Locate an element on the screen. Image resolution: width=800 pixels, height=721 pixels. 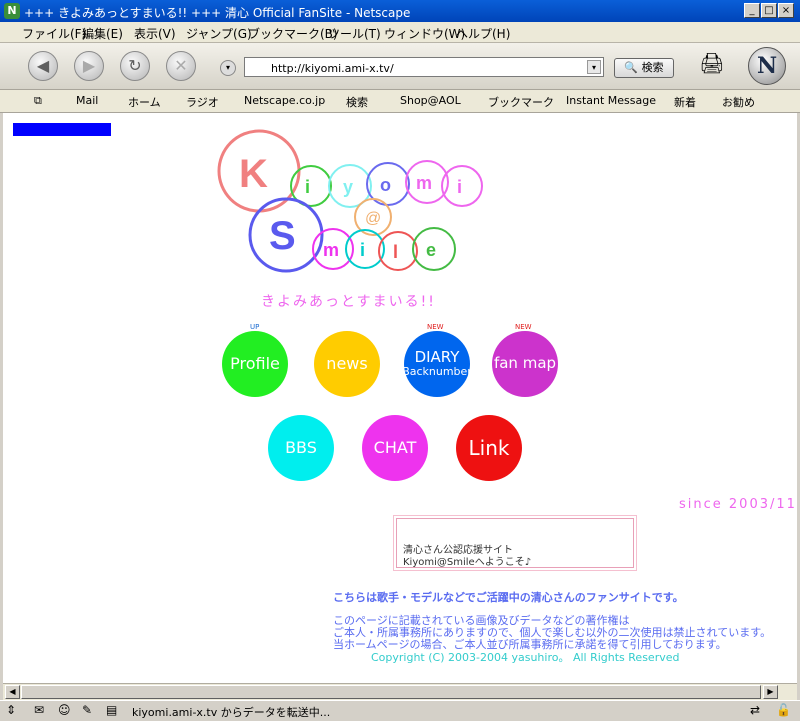
news-label: news is located at coordinates (347, 363).